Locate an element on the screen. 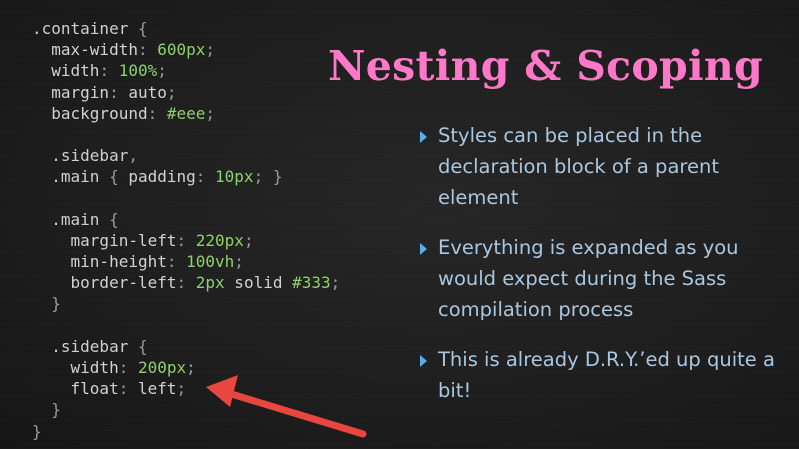  code-token: float is located at coordinates (75, 389).